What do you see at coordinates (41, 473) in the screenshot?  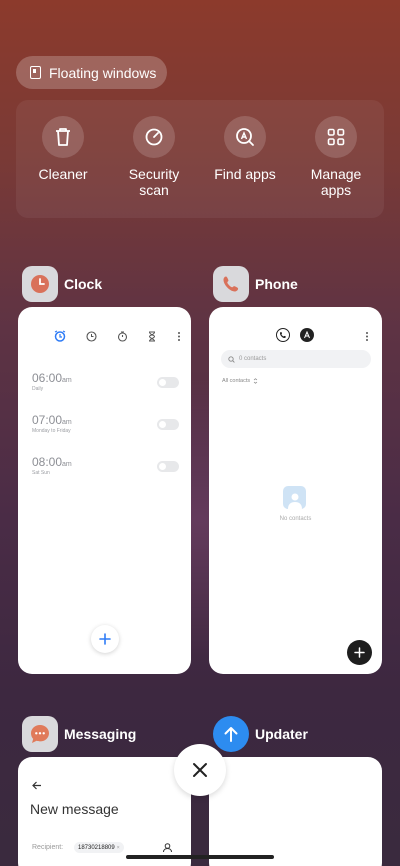 I see `alarm-repeat: Sat Sun` at bounding box center [41, 473].